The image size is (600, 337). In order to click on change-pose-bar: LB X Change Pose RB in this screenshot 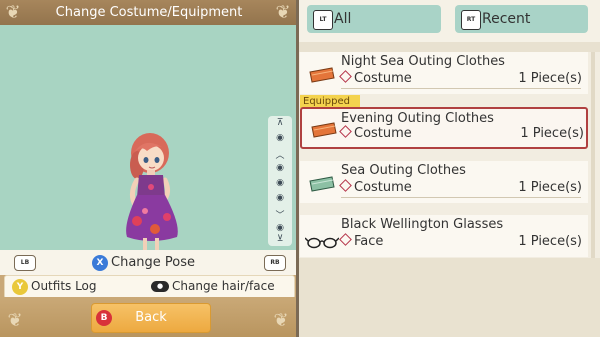, I will do `click(149, 262)`.